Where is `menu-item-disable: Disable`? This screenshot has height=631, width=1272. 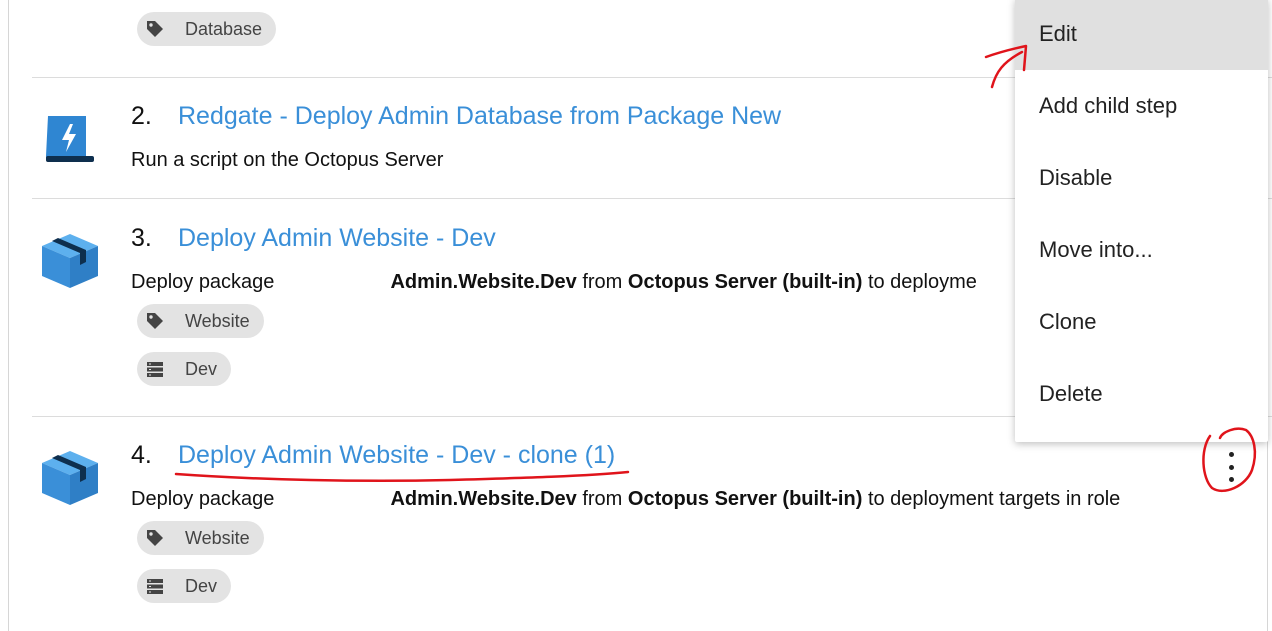
menu-item-disable: Disable is located at coordinates (1141, 178).